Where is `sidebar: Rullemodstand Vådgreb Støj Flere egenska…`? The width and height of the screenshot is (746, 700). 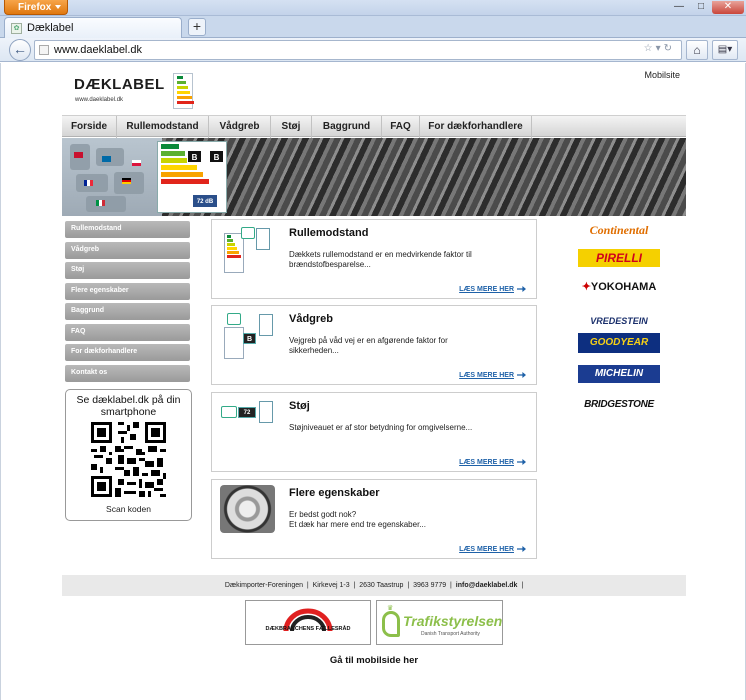
sidebar: Rullemodstand Vådgreb Støj Flere egenska… is located at coordinates (128, 303).